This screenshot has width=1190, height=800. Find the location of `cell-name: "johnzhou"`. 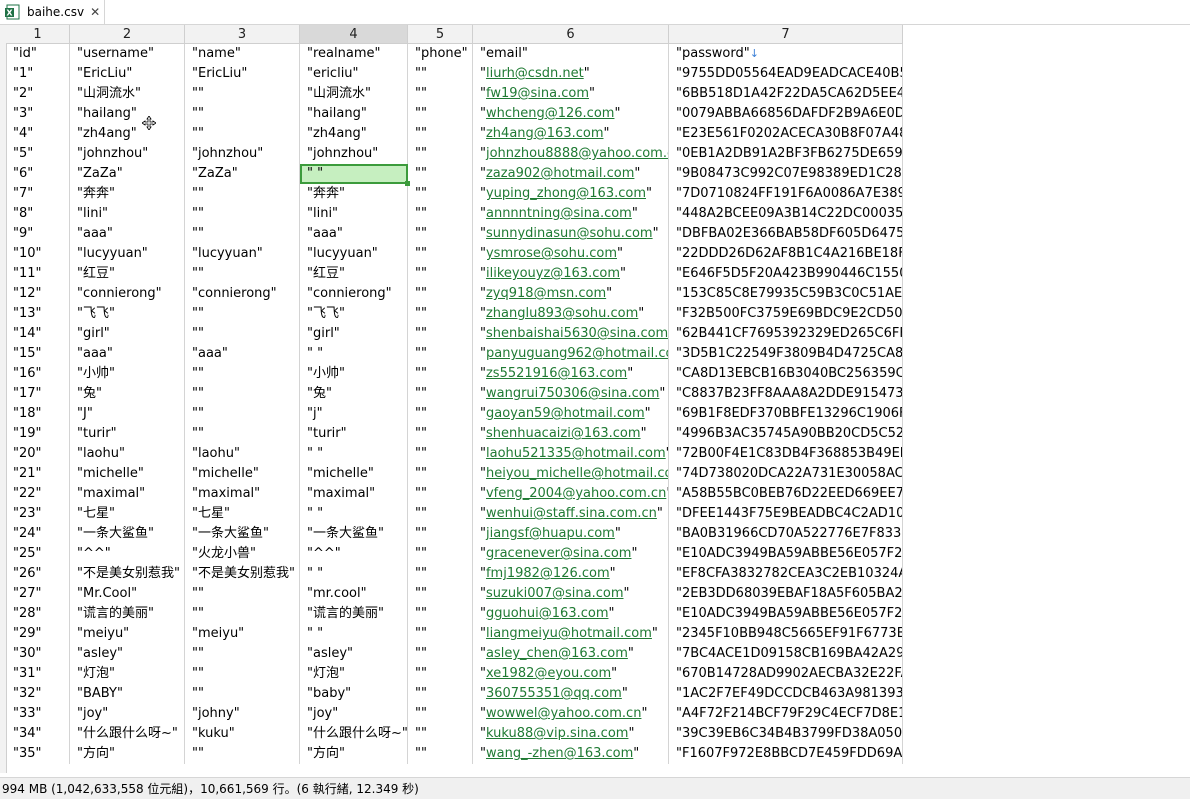

cell-name: "johnzhou" is located at coordinates (242, 154).